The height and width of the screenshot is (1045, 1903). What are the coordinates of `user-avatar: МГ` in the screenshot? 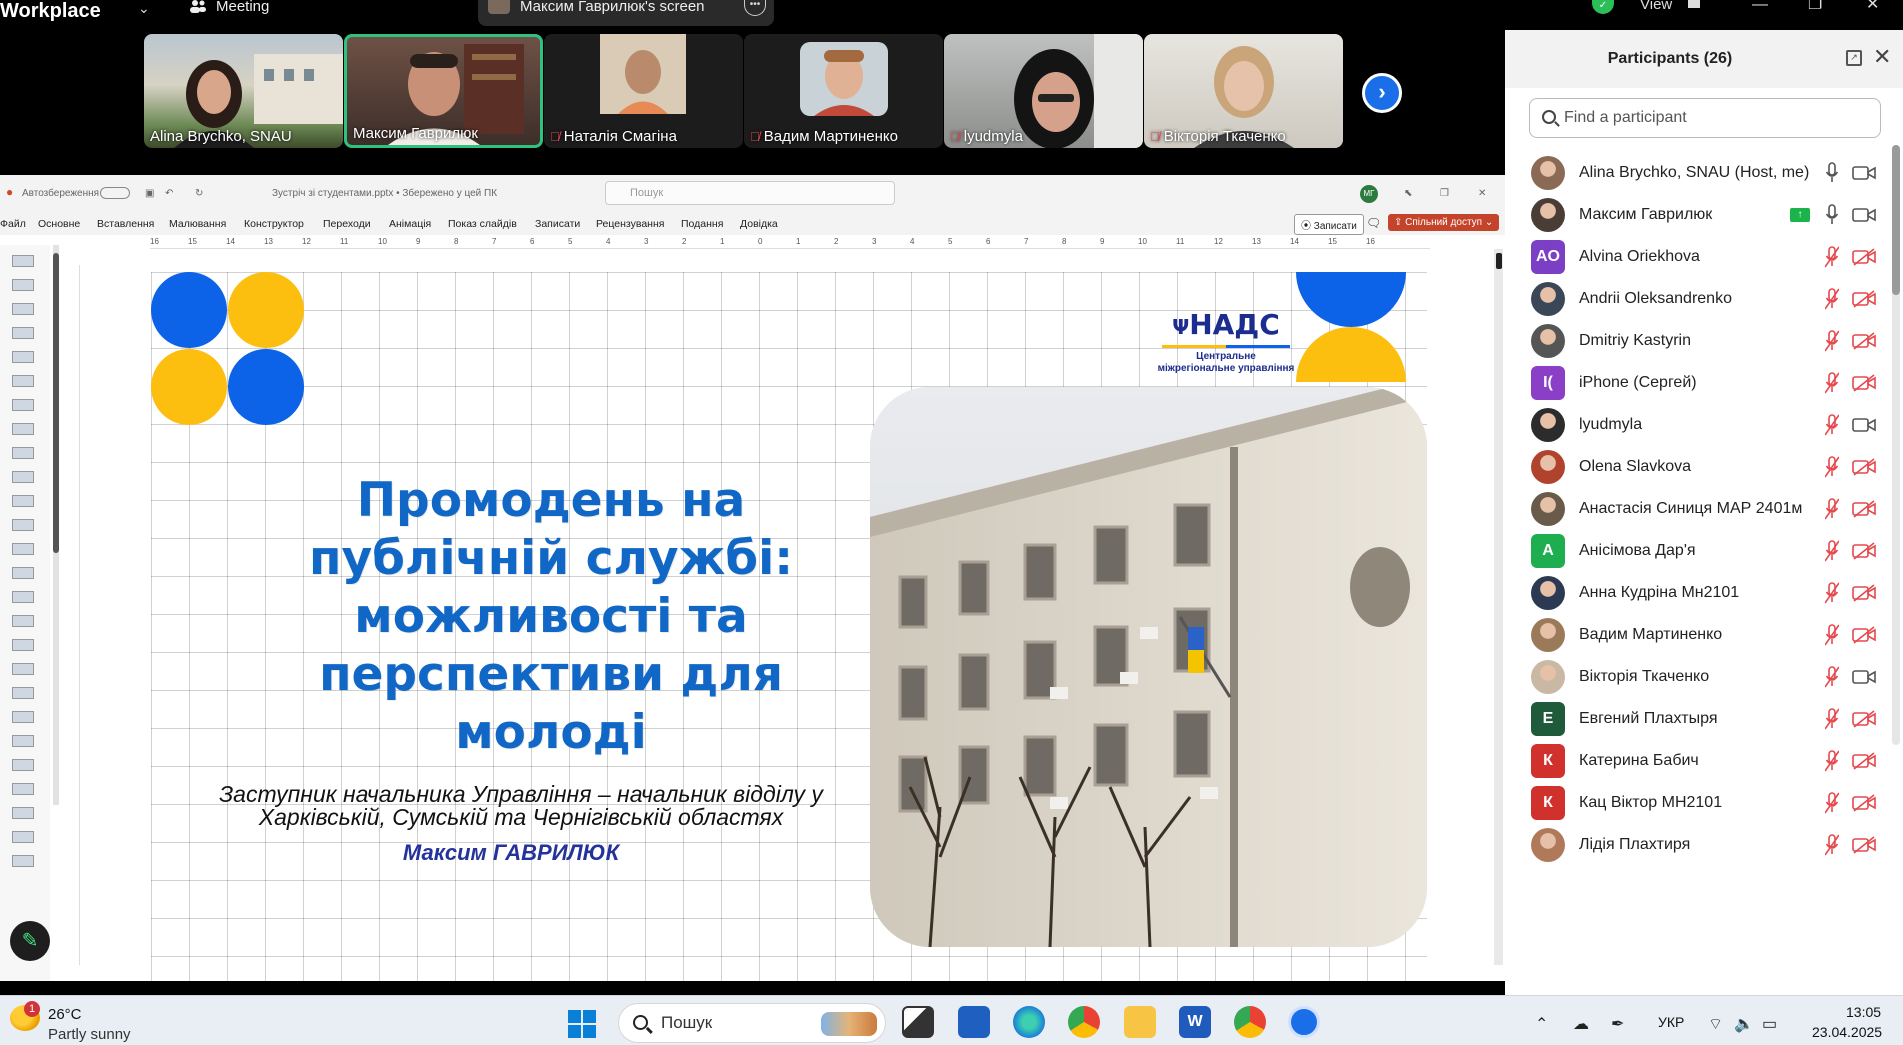 It's located at (1369, 194).